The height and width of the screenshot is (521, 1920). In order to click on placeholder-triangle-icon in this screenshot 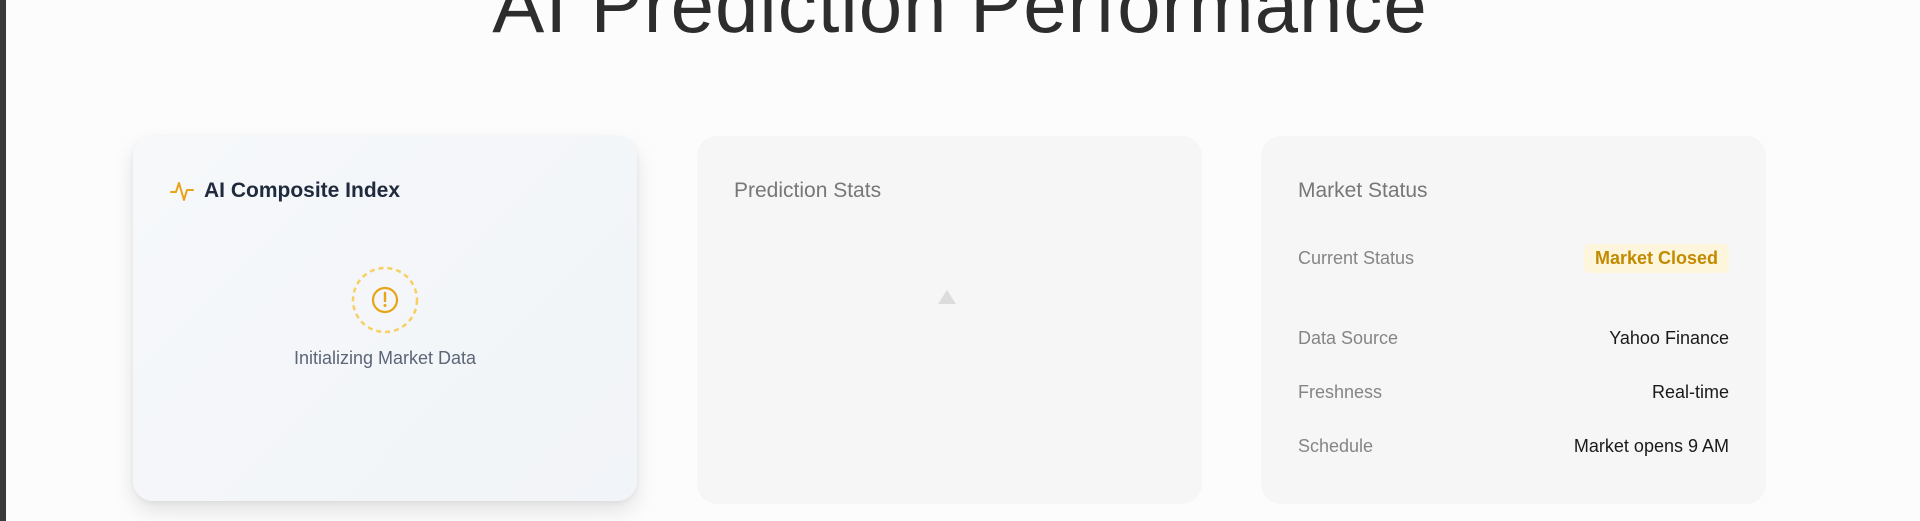, I will do `click(947, 297)`.